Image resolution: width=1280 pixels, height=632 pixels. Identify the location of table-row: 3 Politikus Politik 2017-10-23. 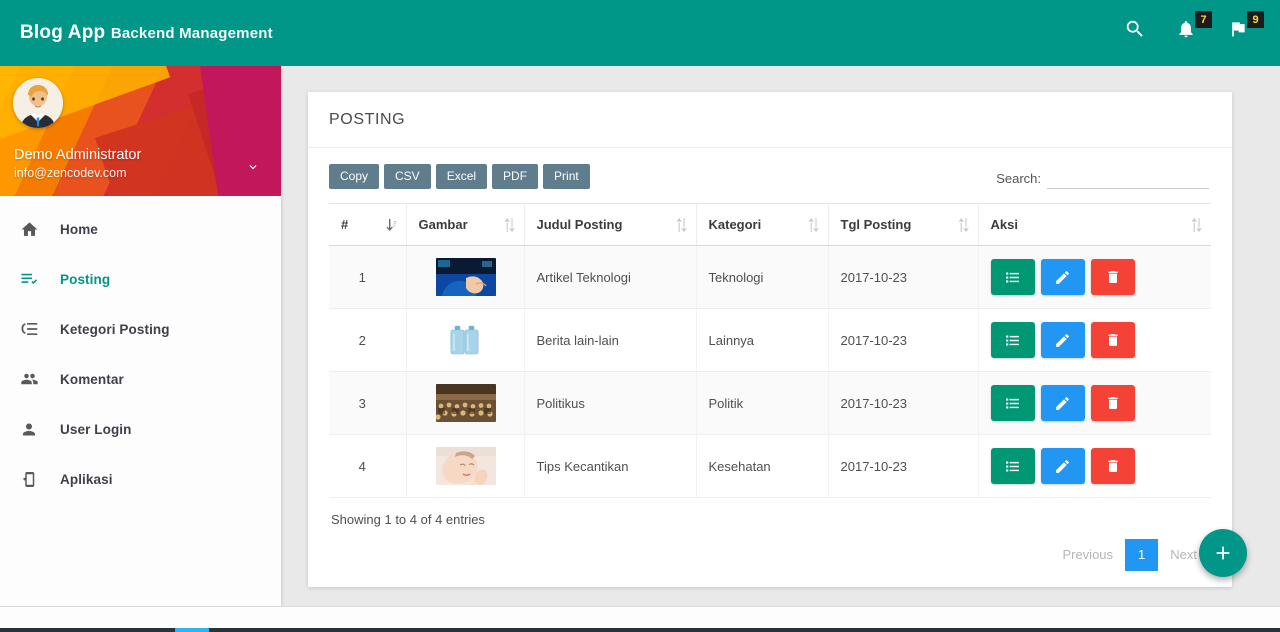
(770, 403).